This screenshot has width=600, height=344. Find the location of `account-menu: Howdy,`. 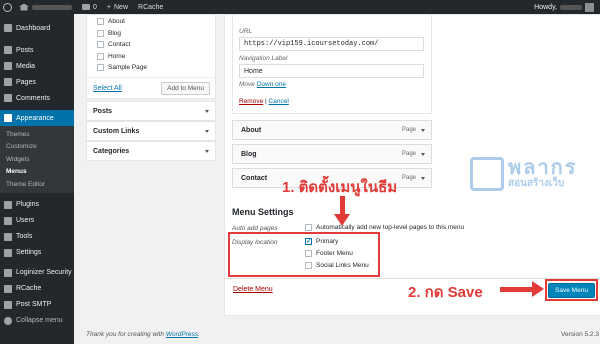

account-menu: Howdy, is located at coordinates (567, 7).